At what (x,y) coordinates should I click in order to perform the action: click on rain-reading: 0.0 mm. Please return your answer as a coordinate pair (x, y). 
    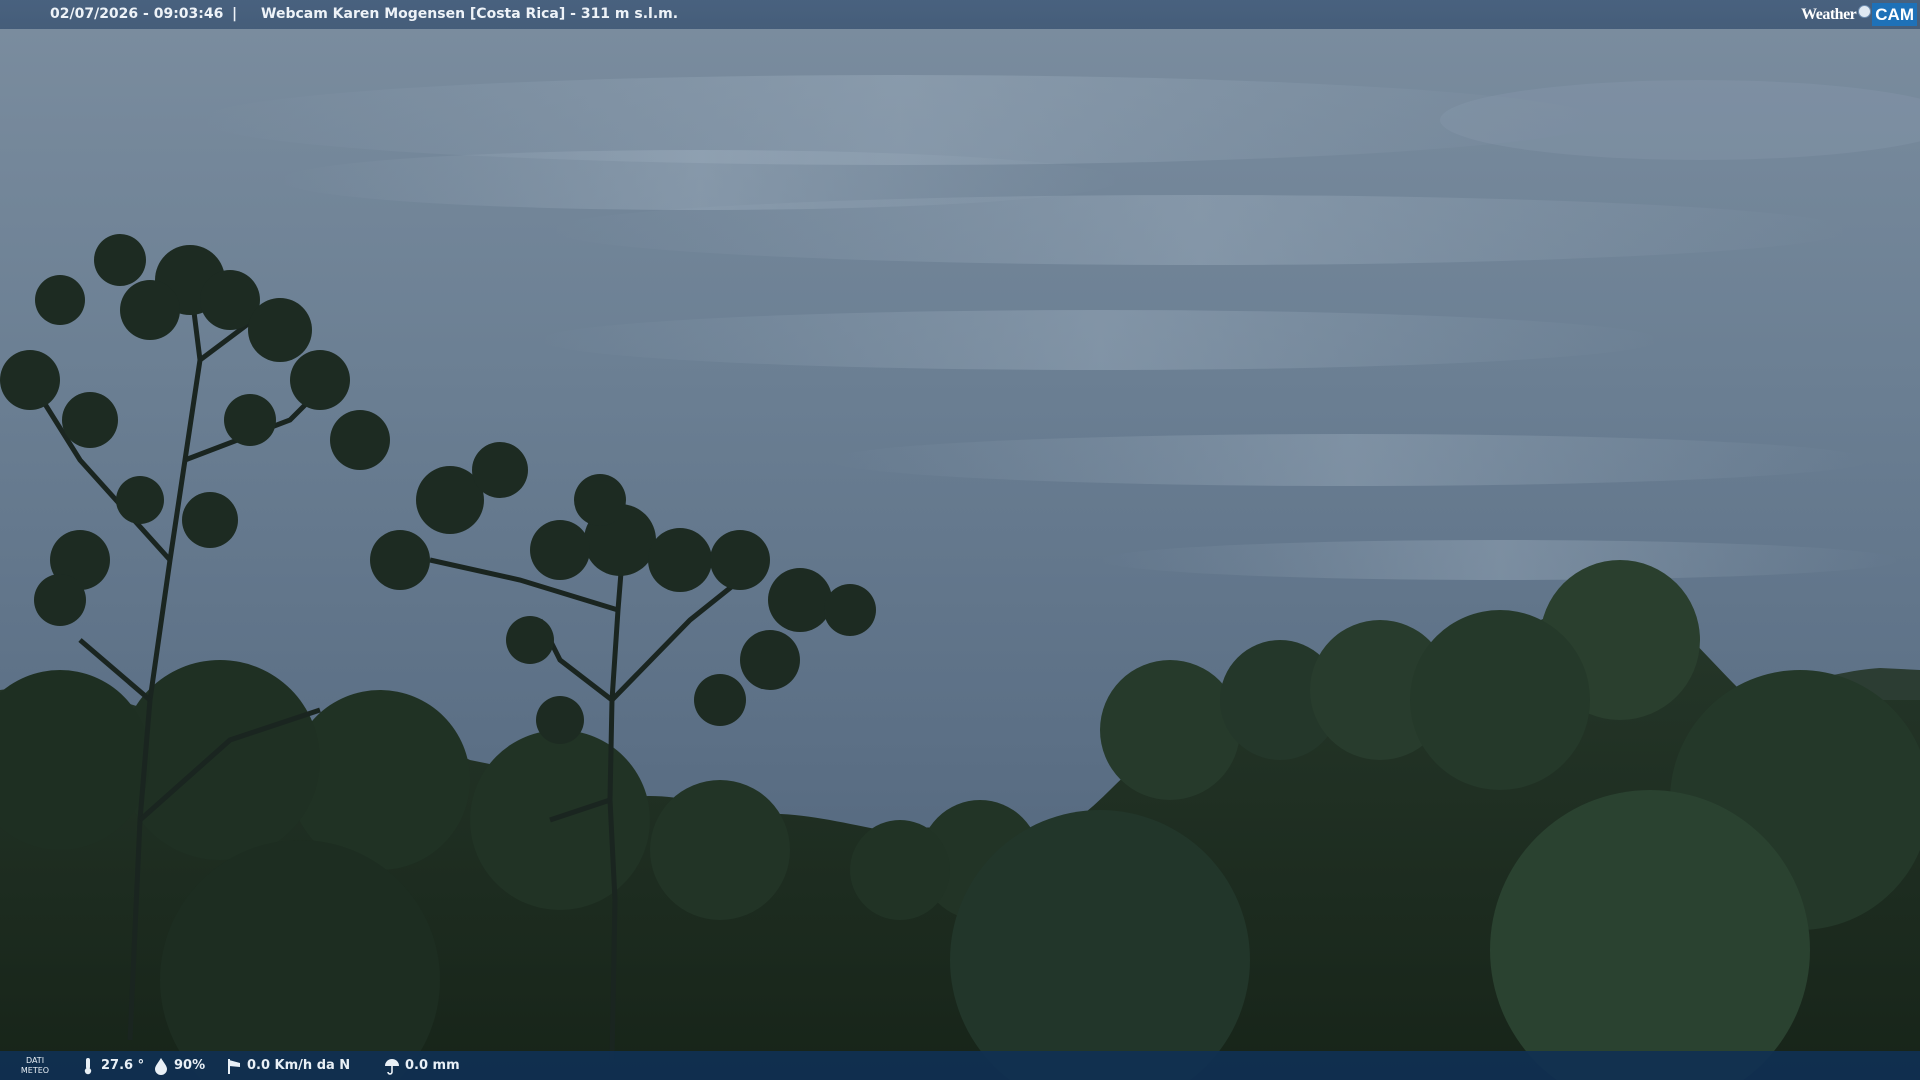
    Looking at the image, I should click on (422, 1065).